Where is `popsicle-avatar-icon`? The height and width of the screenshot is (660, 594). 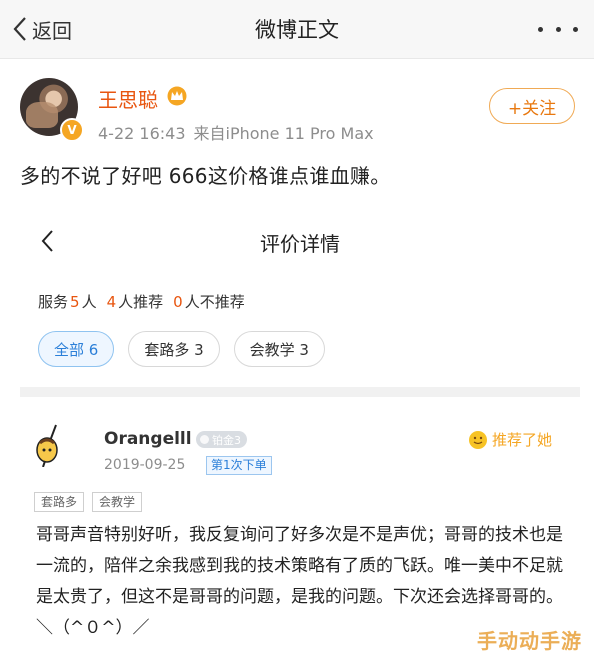
popsicle-avatar-icon is located at coordinates (52, 447).